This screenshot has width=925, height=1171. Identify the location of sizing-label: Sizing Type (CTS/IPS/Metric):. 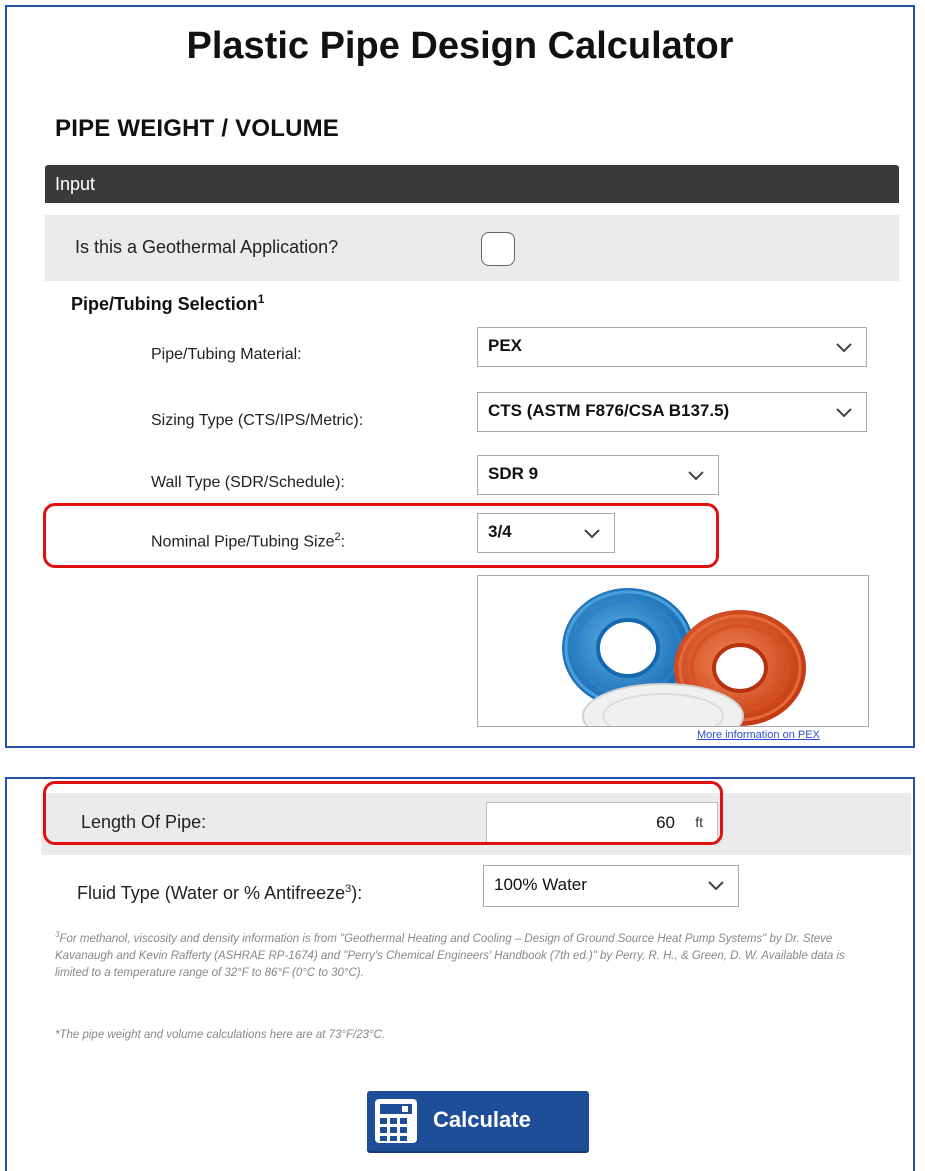
(257, 420).